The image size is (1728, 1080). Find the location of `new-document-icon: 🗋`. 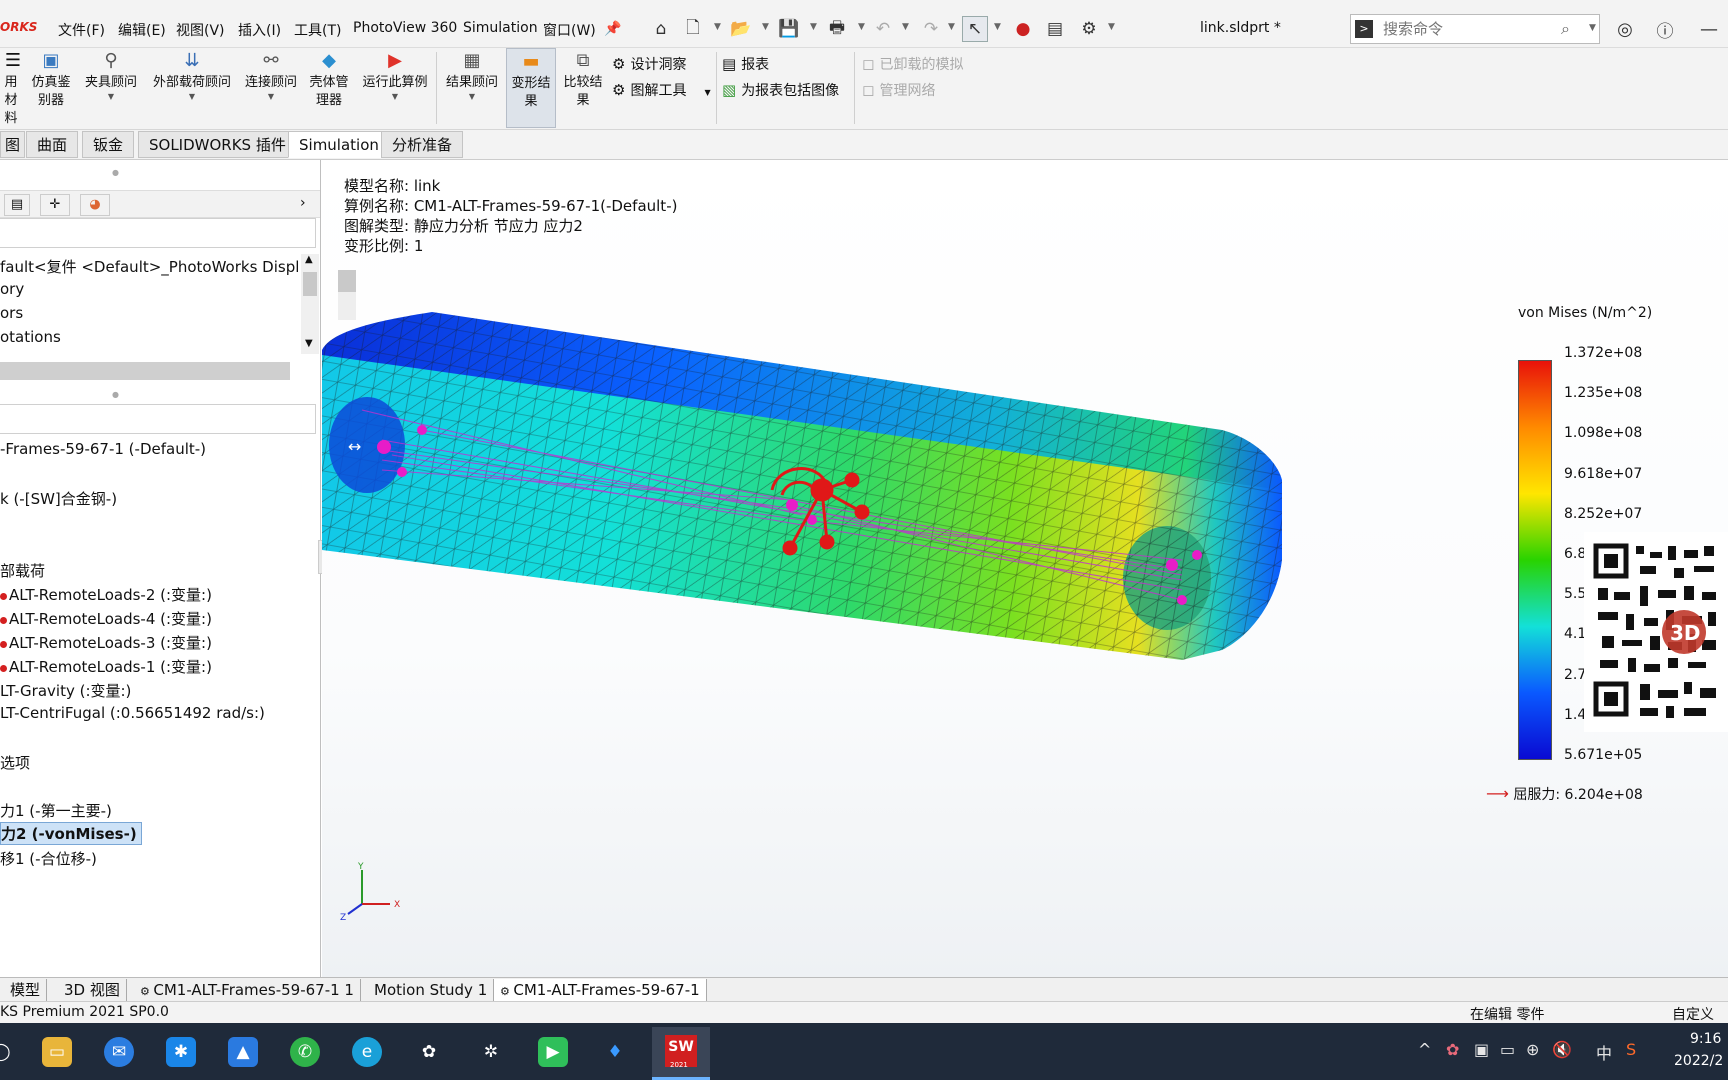

new-document-icon: 🗋 is located at coordinates (693, 29).